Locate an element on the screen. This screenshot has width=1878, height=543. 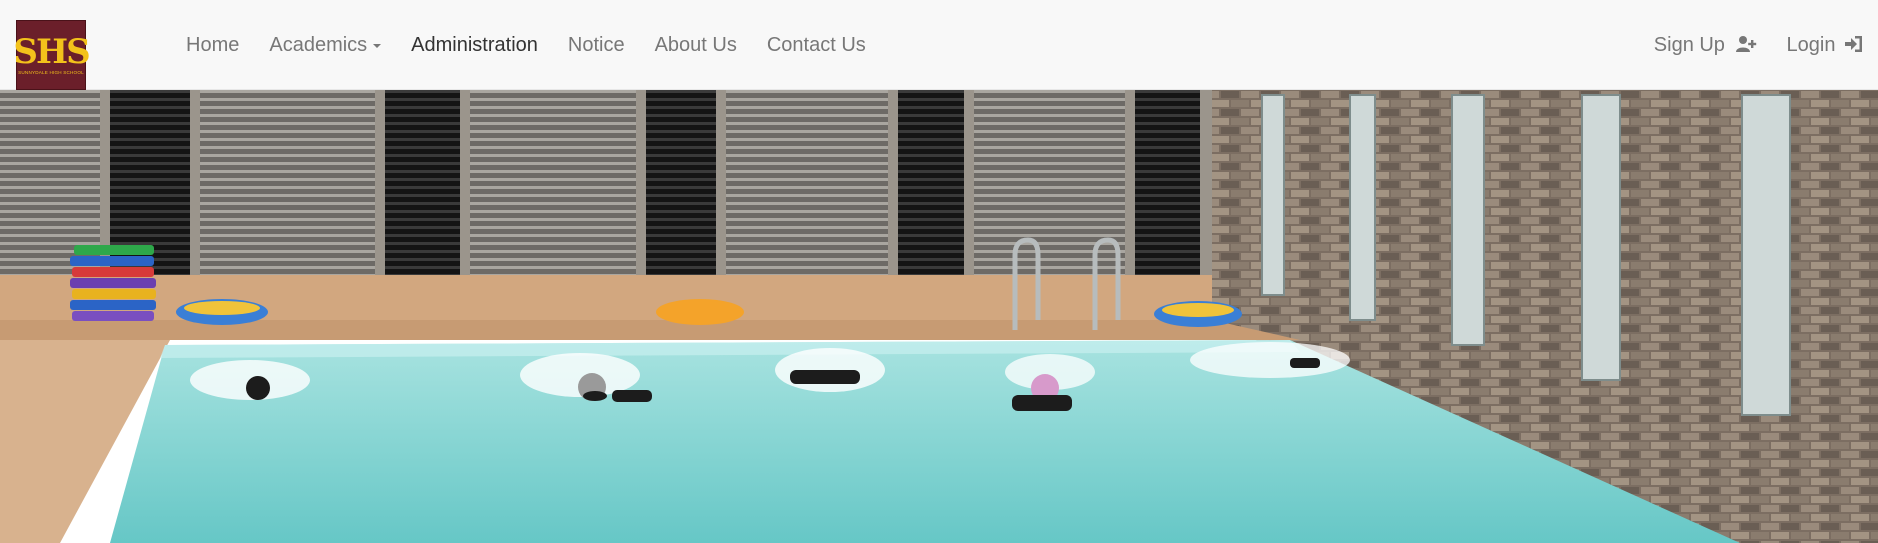
nav-contact-us: Contact Us is located at coordinates (816, 45).